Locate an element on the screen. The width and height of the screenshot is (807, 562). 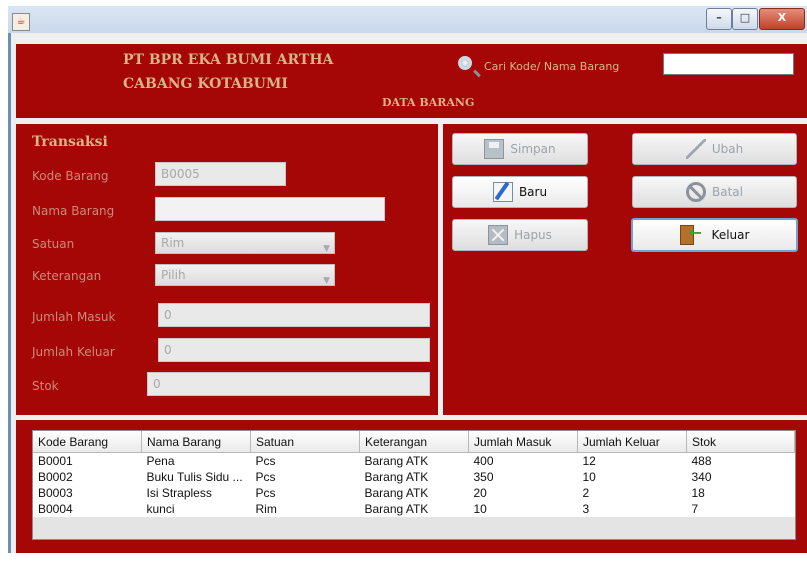
table-cell: kunci is located at coordinates (160, 509).